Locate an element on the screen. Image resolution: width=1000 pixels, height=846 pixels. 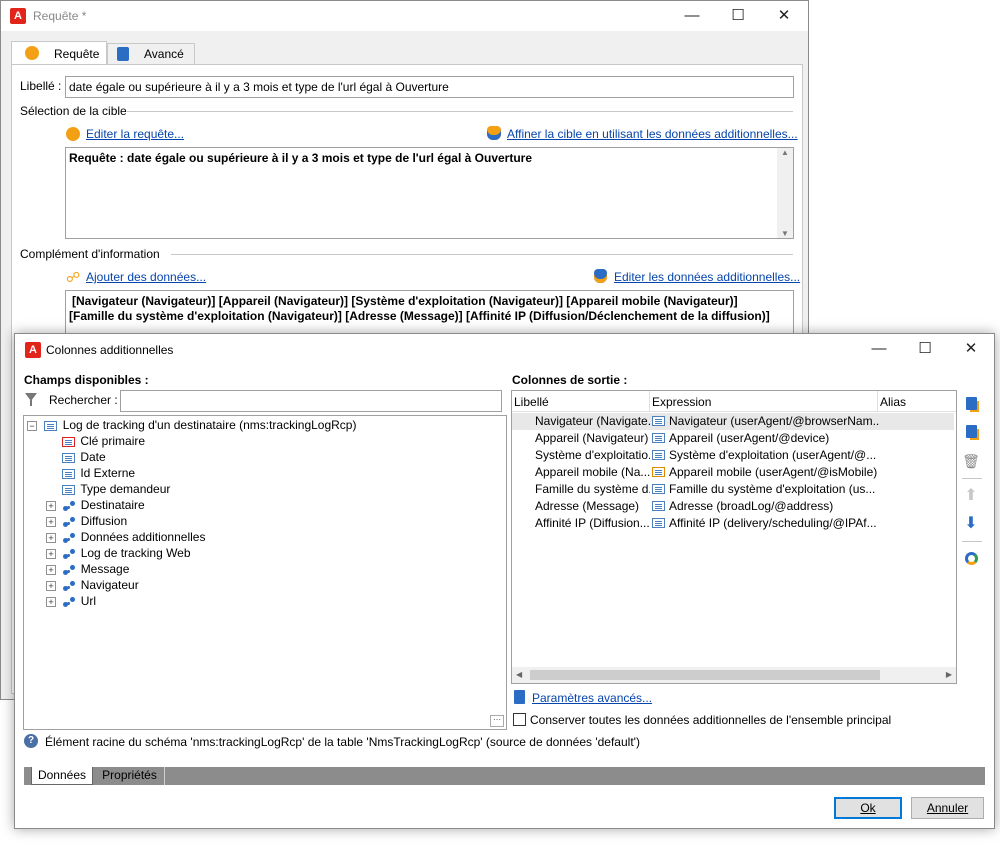
grid-header-libelle: Libellé is located at coordinates (531, 402).